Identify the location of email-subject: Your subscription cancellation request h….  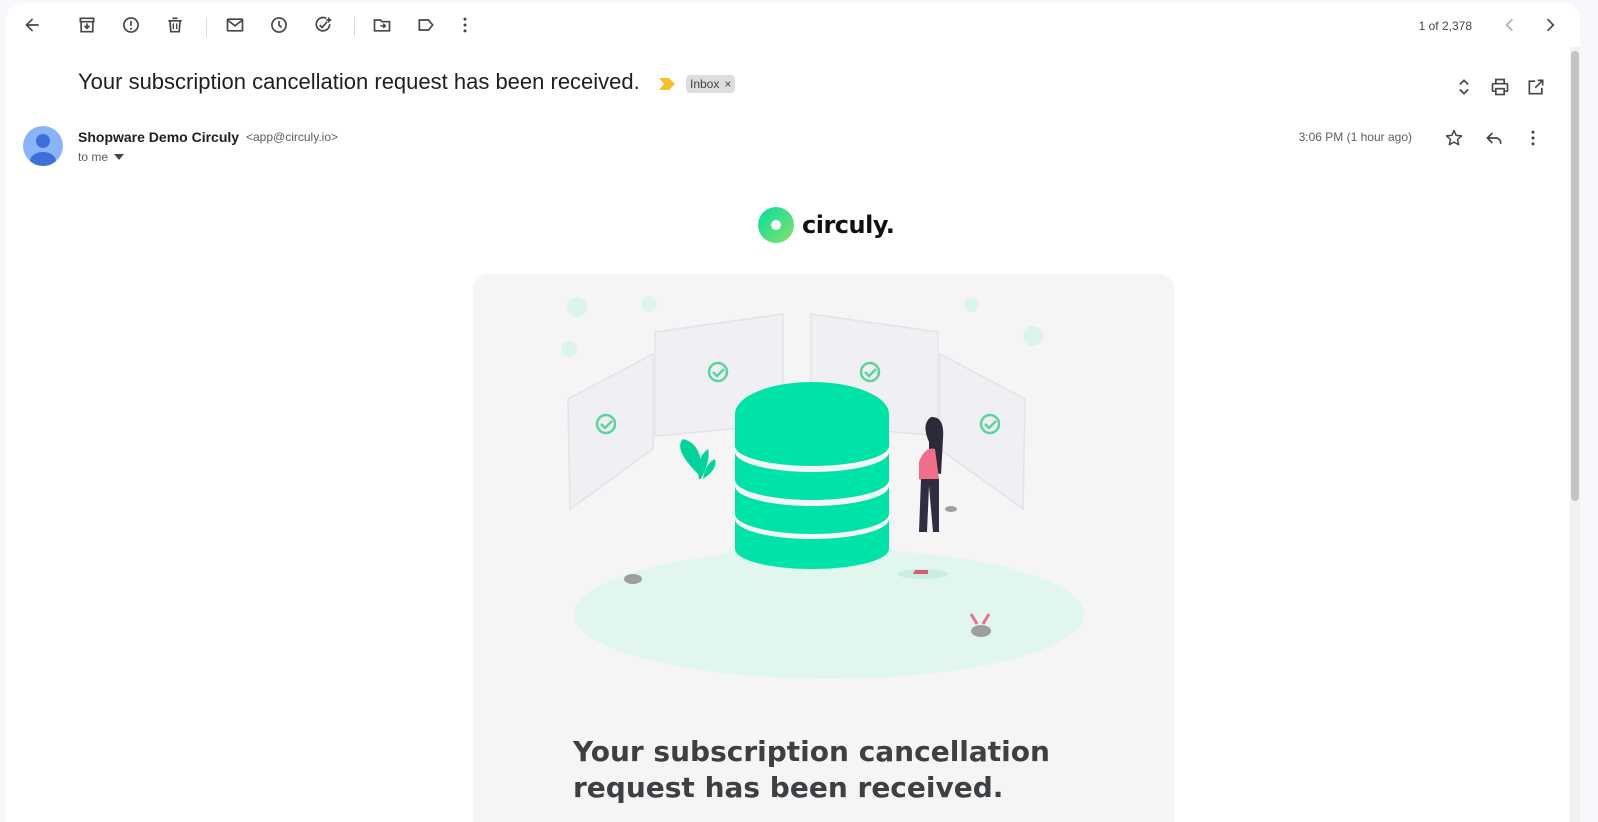
(359, 81).